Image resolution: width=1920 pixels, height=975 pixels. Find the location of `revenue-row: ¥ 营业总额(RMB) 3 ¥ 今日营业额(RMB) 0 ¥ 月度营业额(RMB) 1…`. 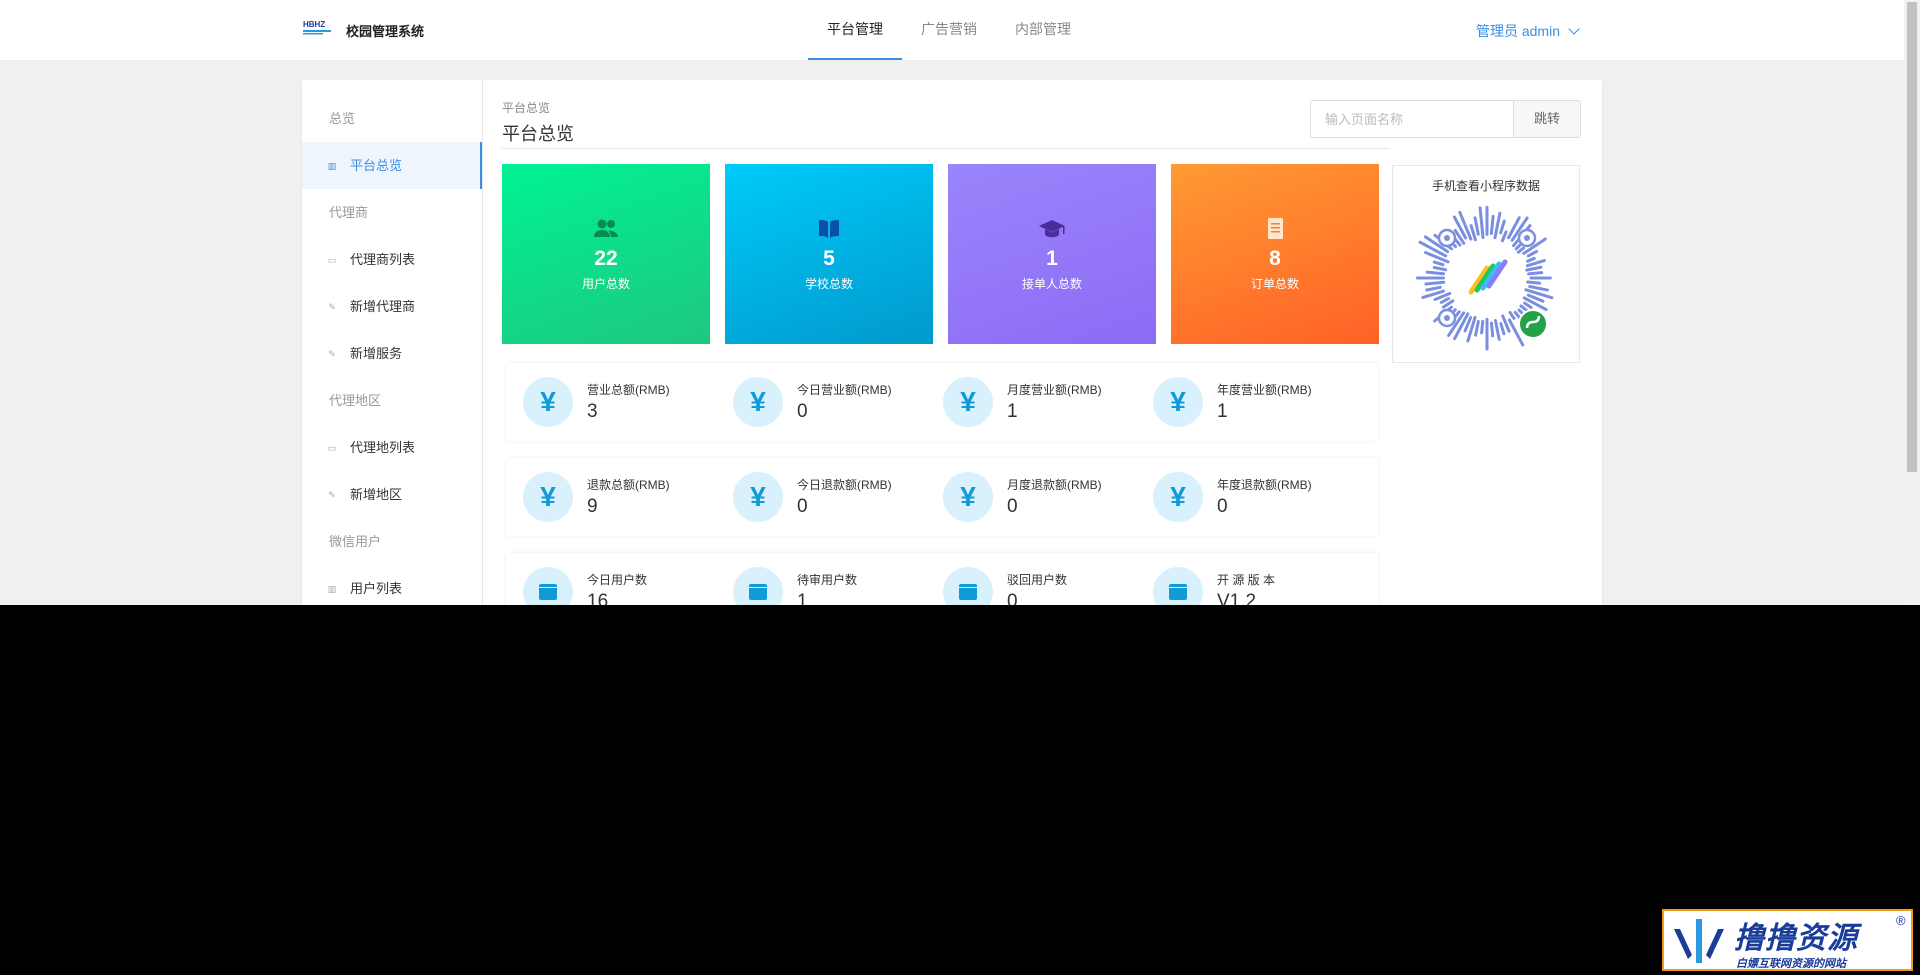

revenue-row: ¥ 营业总额(RMB) 3 ¥ 今日营业额(RMB) 0 ¥ 月度营业额(RMB) 1… is located at coordinates (942, 402).